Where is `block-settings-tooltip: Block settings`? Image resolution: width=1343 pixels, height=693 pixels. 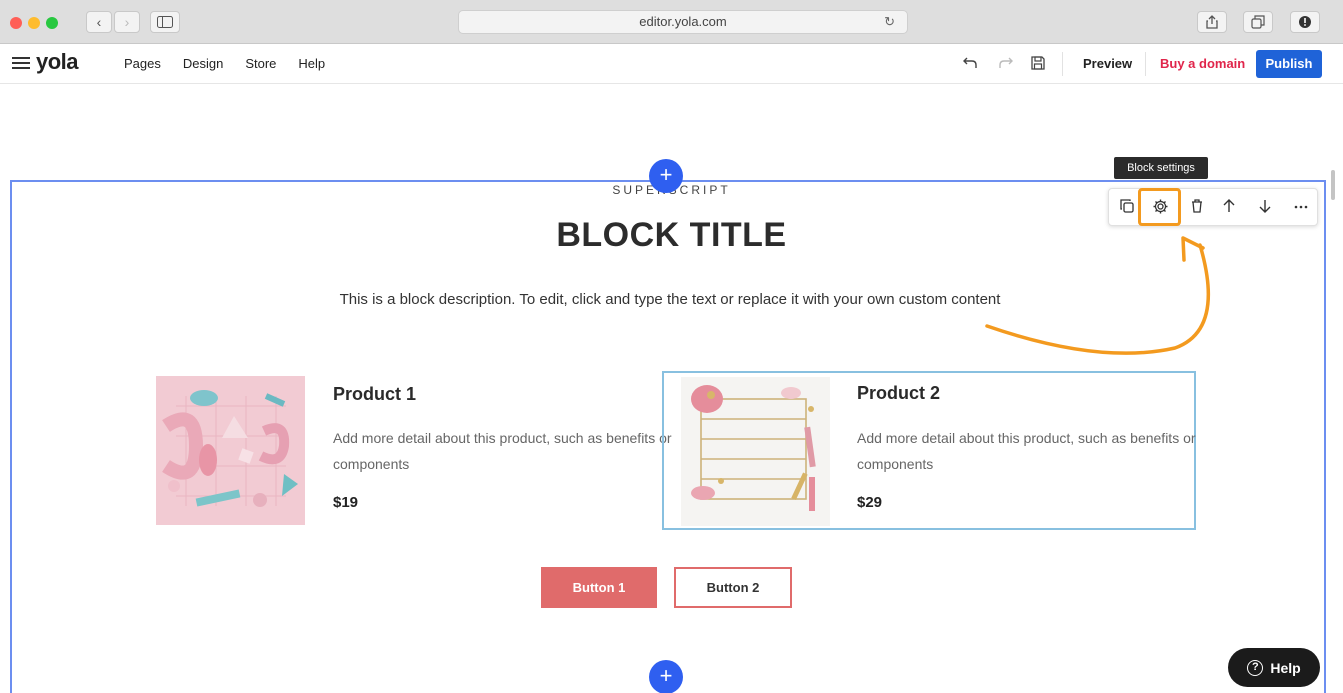
block-settings-tooltip: Block settings is located at coordinates (1161, 168).